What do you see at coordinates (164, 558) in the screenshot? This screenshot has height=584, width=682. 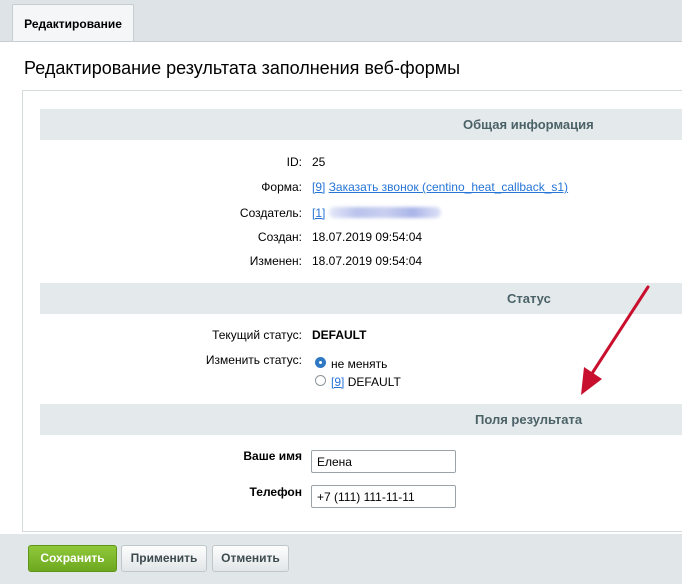 I see `apply-button: Применить` at bounding box center [164, 558].